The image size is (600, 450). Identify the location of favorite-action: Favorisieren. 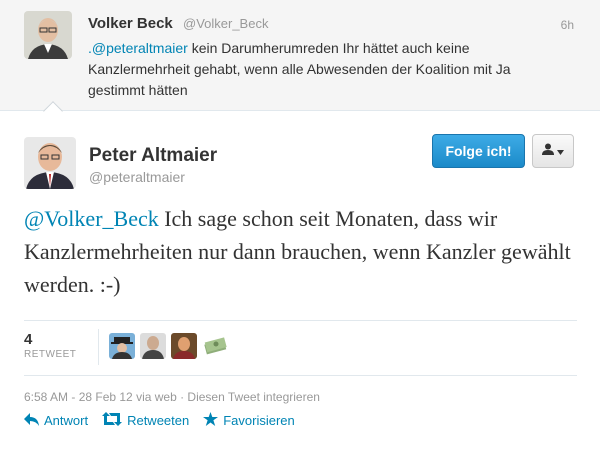
(249, 420).